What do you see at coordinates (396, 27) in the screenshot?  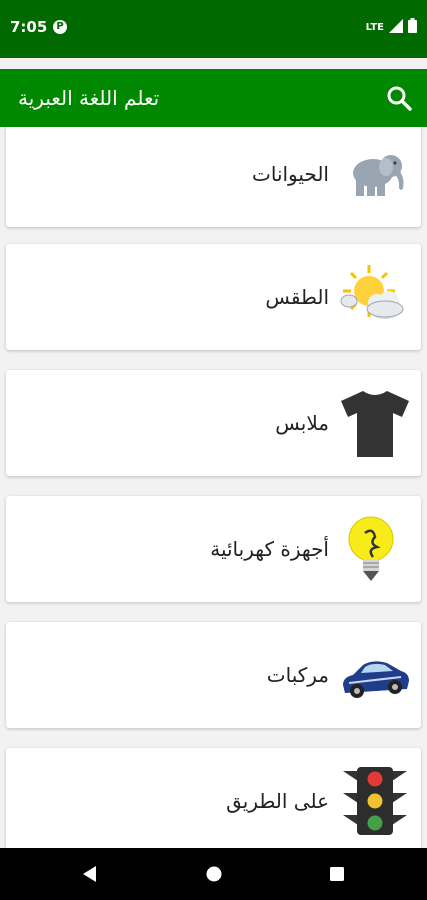 I see `signal-icon` at bounding box center [396, 27].